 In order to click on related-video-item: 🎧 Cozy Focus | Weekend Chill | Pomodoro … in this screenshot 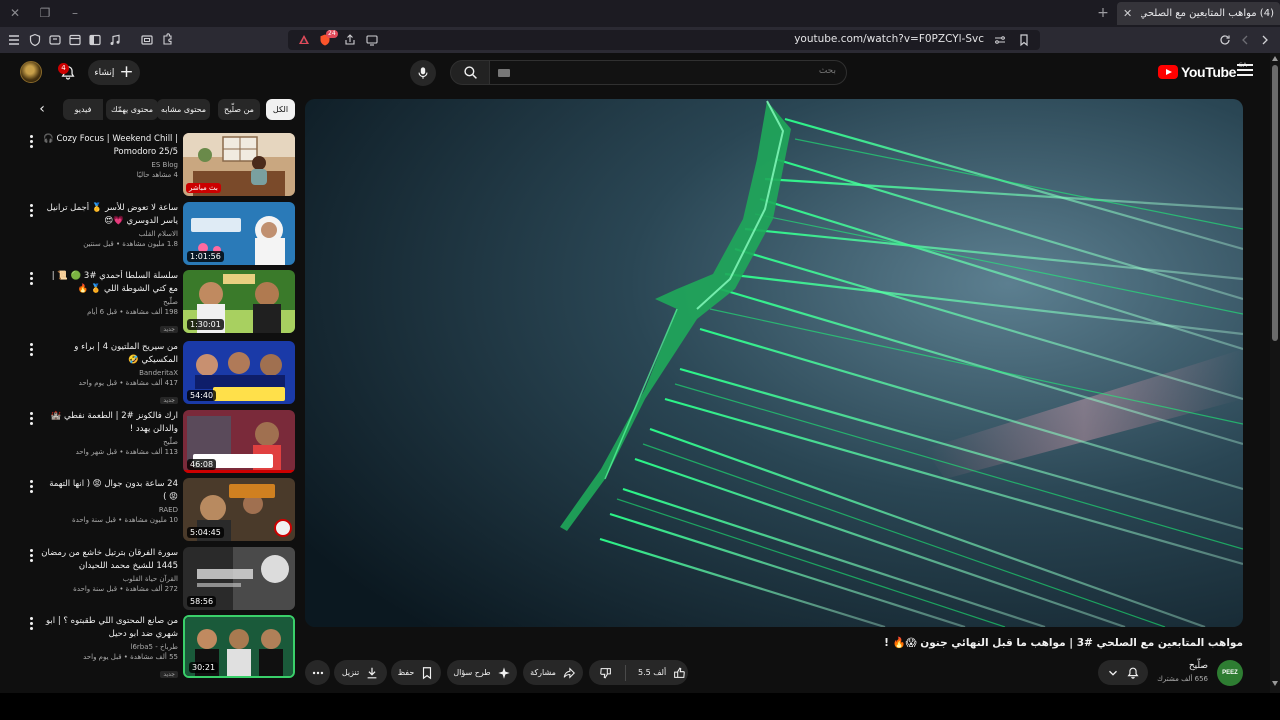, I will do `click(160, 166)`.